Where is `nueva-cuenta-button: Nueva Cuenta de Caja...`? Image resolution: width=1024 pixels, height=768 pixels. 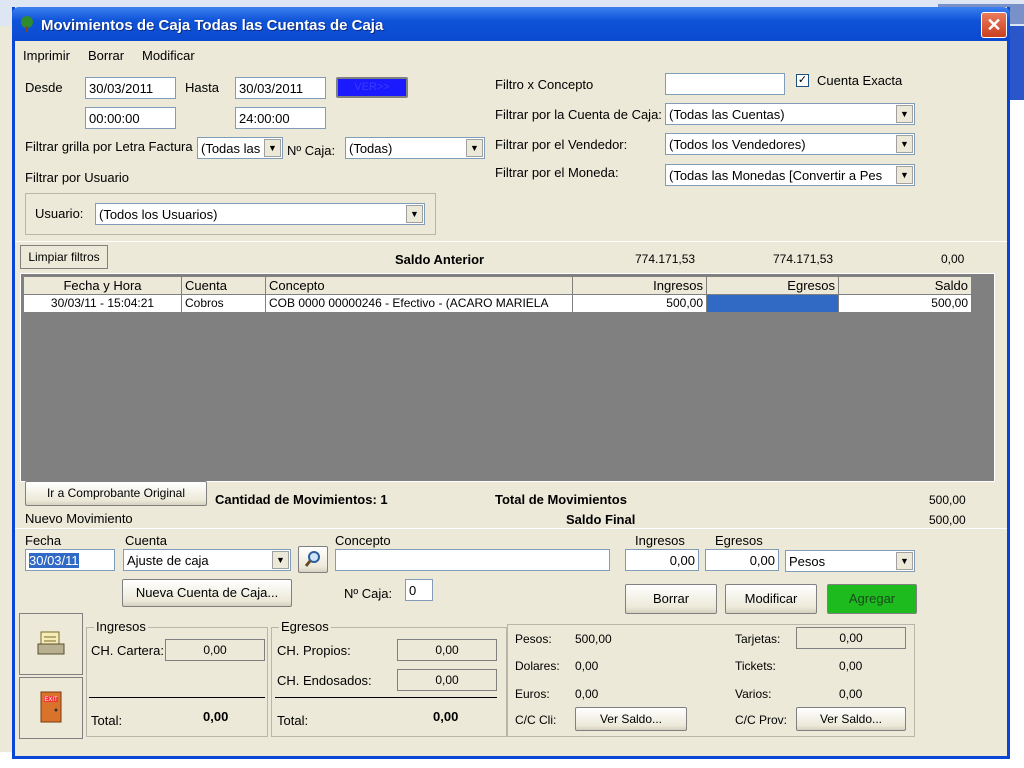 nueva-cuenta-button: Nueva Cuenta de Caja... is located at coordinates (207, 593).